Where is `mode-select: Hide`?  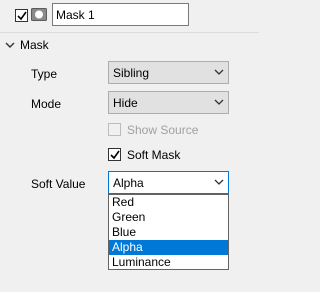
mode-select: Hide is located at coordinates (168, 102).